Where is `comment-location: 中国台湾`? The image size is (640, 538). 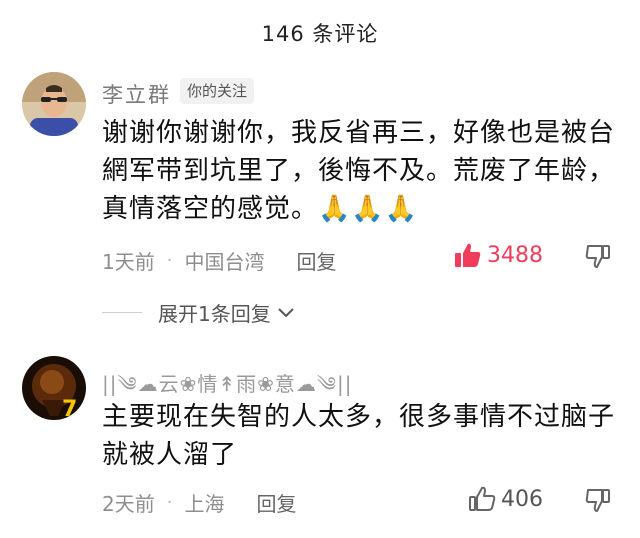
comment-location: 中国台湾 is located at coordinates (224, 262).